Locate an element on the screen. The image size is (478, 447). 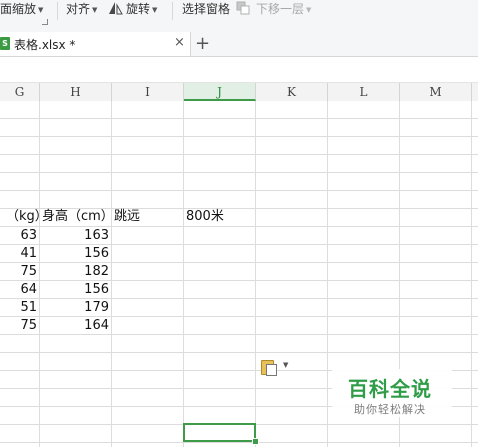
cell-j-header: 800米 is located at coordinates (205, 217).